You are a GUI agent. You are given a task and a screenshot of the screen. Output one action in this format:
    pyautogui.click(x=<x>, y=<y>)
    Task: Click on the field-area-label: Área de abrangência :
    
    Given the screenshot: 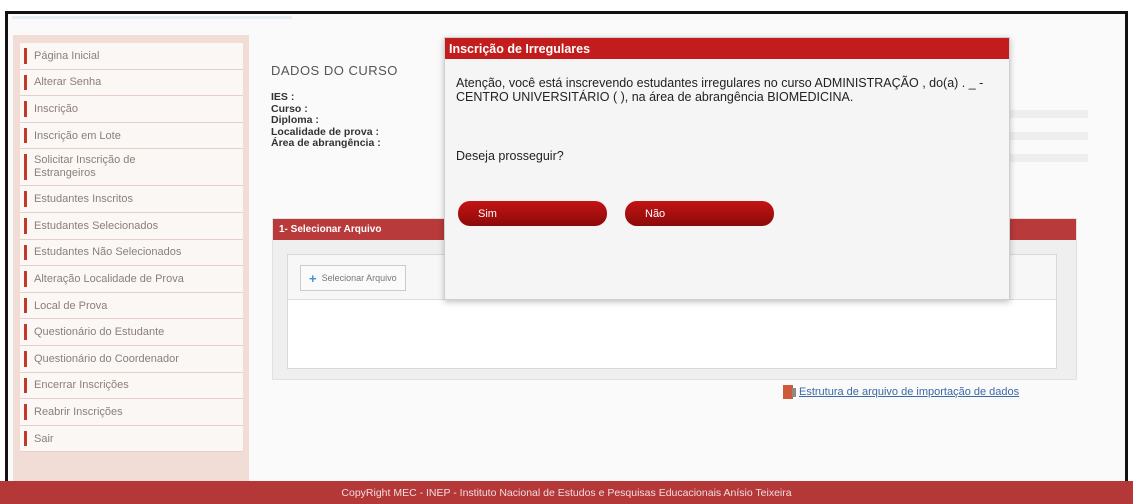 What is the action you would take?
    pyautogui.click(x=326, y=143)
    